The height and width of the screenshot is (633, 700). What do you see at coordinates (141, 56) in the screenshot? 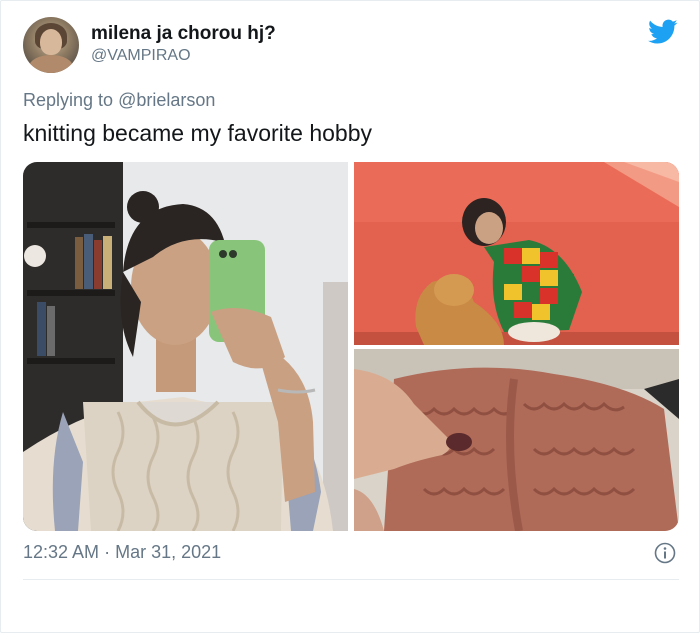
I see `author-handle: @VAMPIRAO` at bounding box center [141, 56].